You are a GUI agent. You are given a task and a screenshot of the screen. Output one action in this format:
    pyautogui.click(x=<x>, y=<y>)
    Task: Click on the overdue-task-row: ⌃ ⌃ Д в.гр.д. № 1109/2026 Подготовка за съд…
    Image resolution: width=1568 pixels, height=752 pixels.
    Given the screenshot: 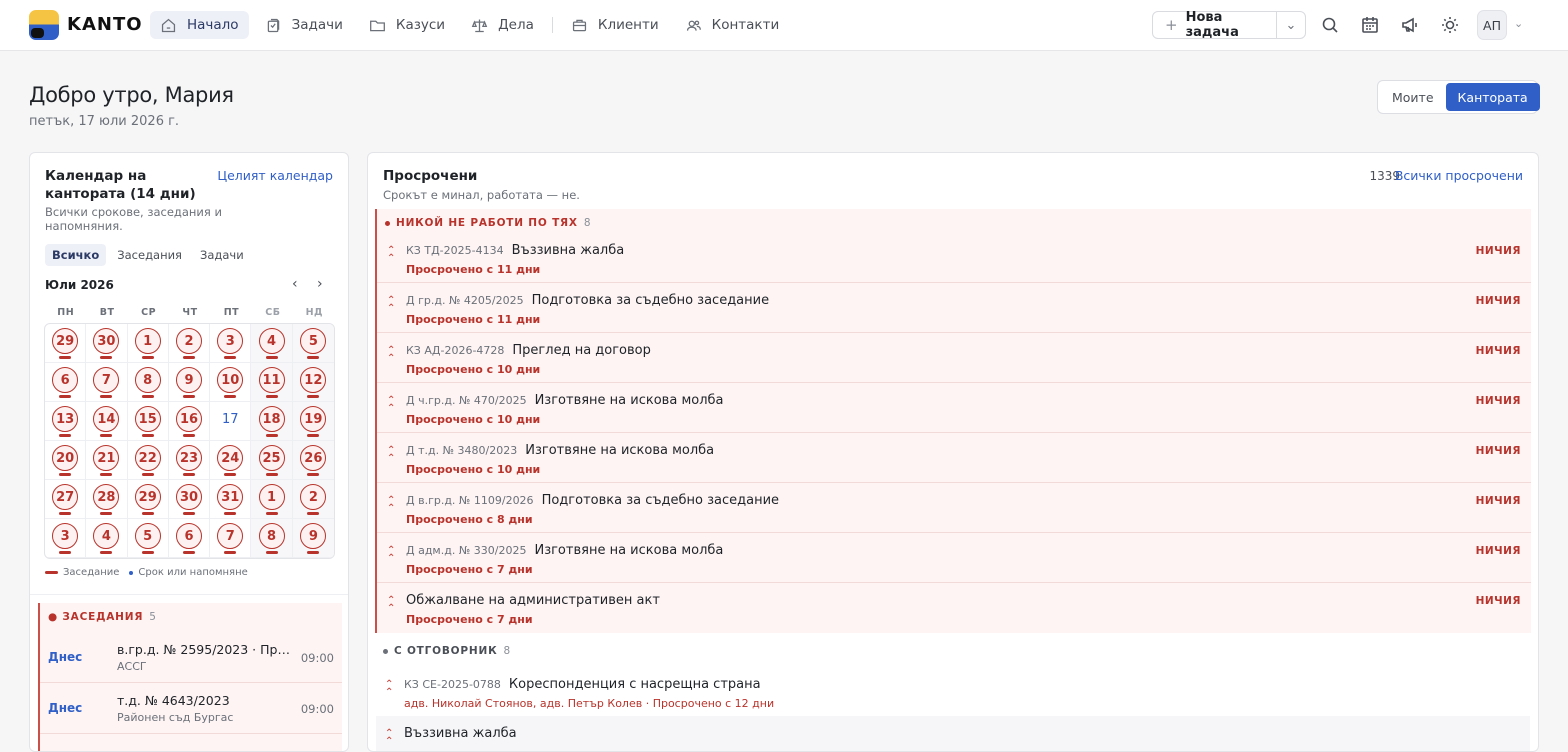 What is the action you would take?
    pyautogui.click(x=954, y=508)
    